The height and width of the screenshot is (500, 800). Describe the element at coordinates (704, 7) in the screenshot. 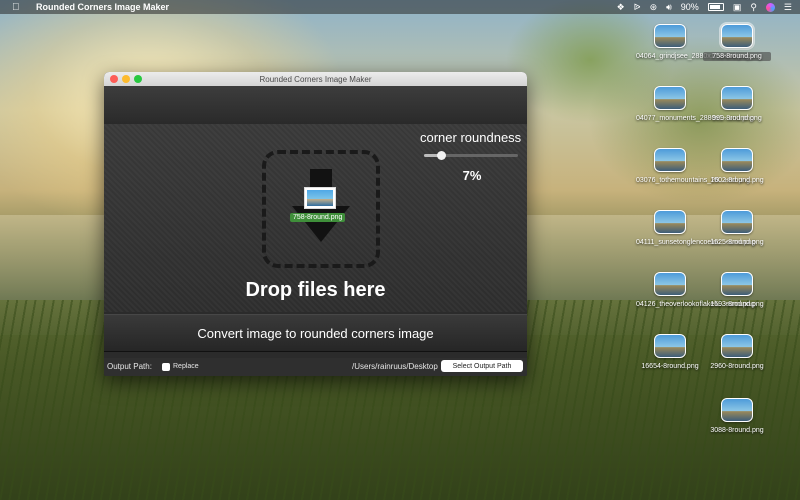

I see `menu-extras: ❖ ᐉ ⊛ 🔊︎ 90% ▣ ⚲ ☰` at that location.